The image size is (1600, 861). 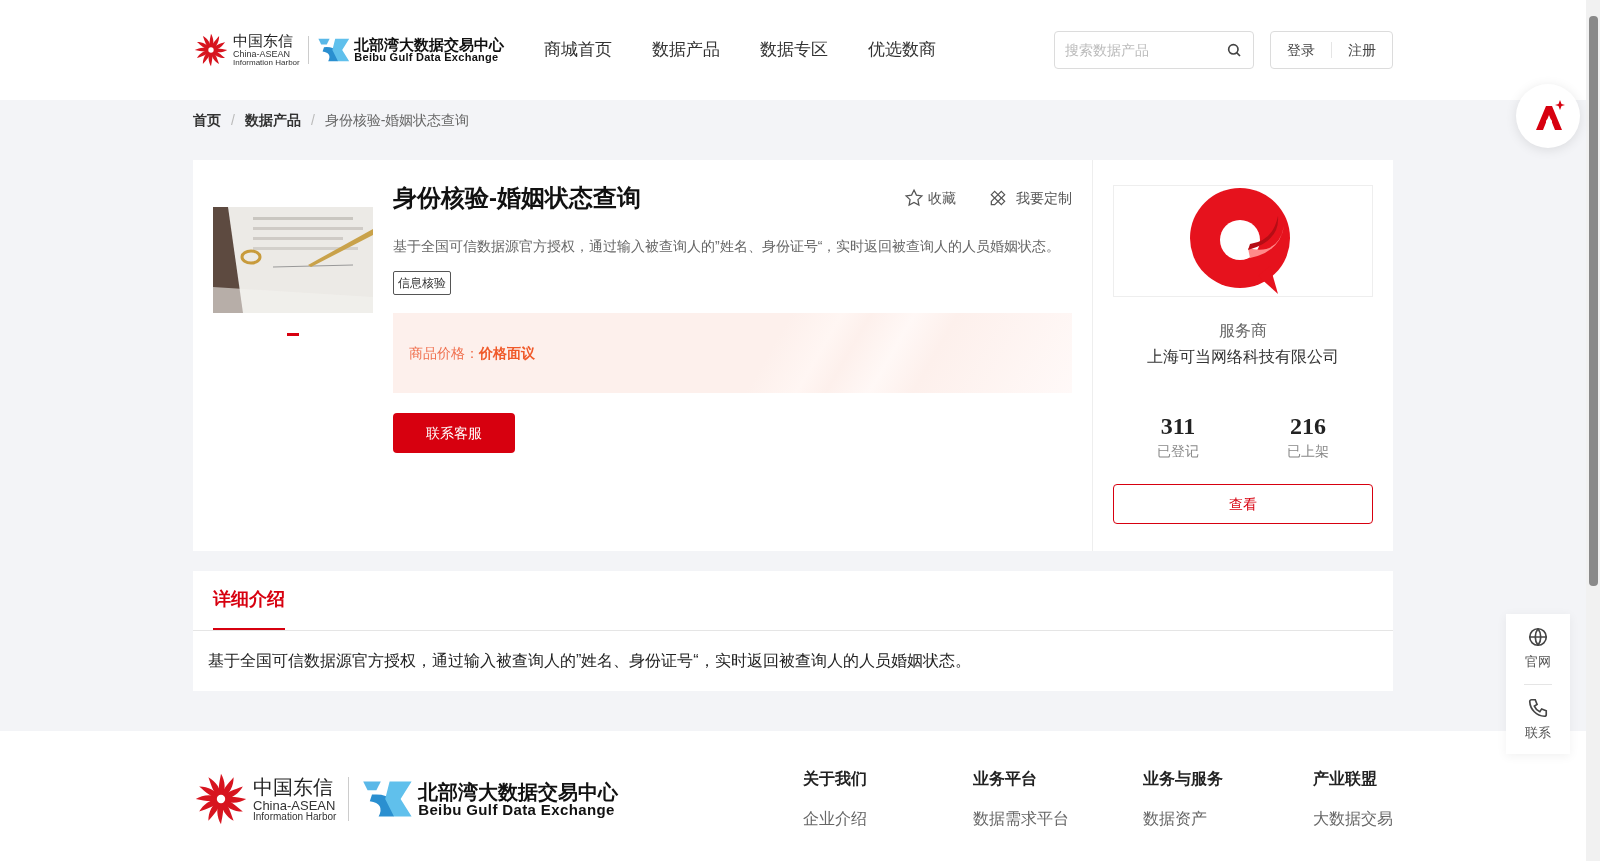 What do you see at coordinates (902, 50) in the screenshot?
I see `nav-link: 优选数商` at bounding box center [902, 50].